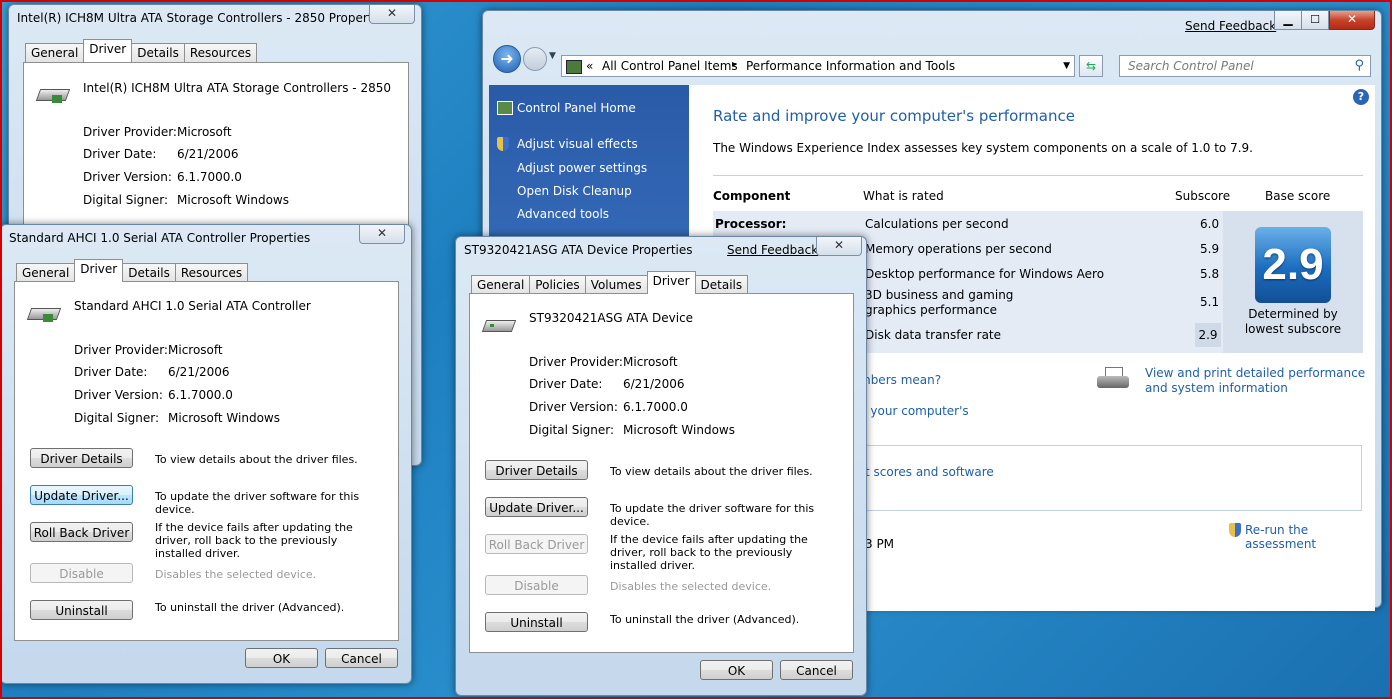 Image resolution: width=1392 pixels, height=699 pixels. I want to click on link-improving-performance: g your computer's, so click(914, 411).